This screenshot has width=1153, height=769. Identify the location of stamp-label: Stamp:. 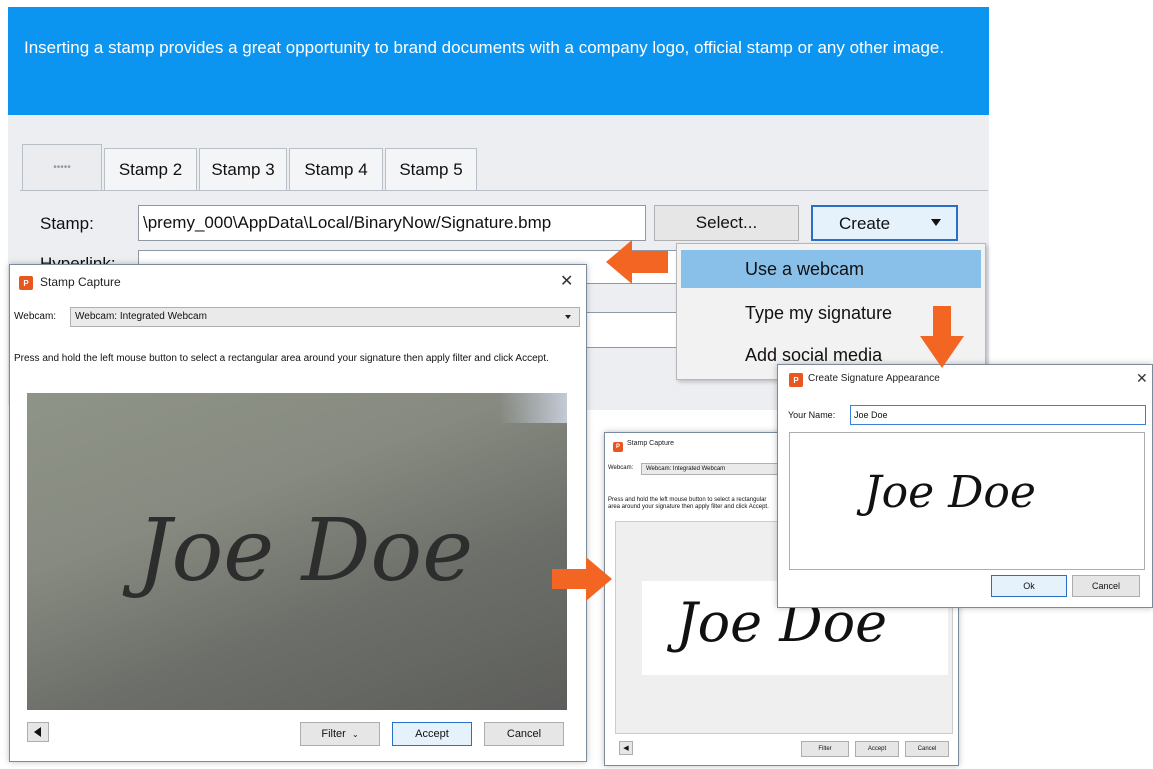
(67, 223).